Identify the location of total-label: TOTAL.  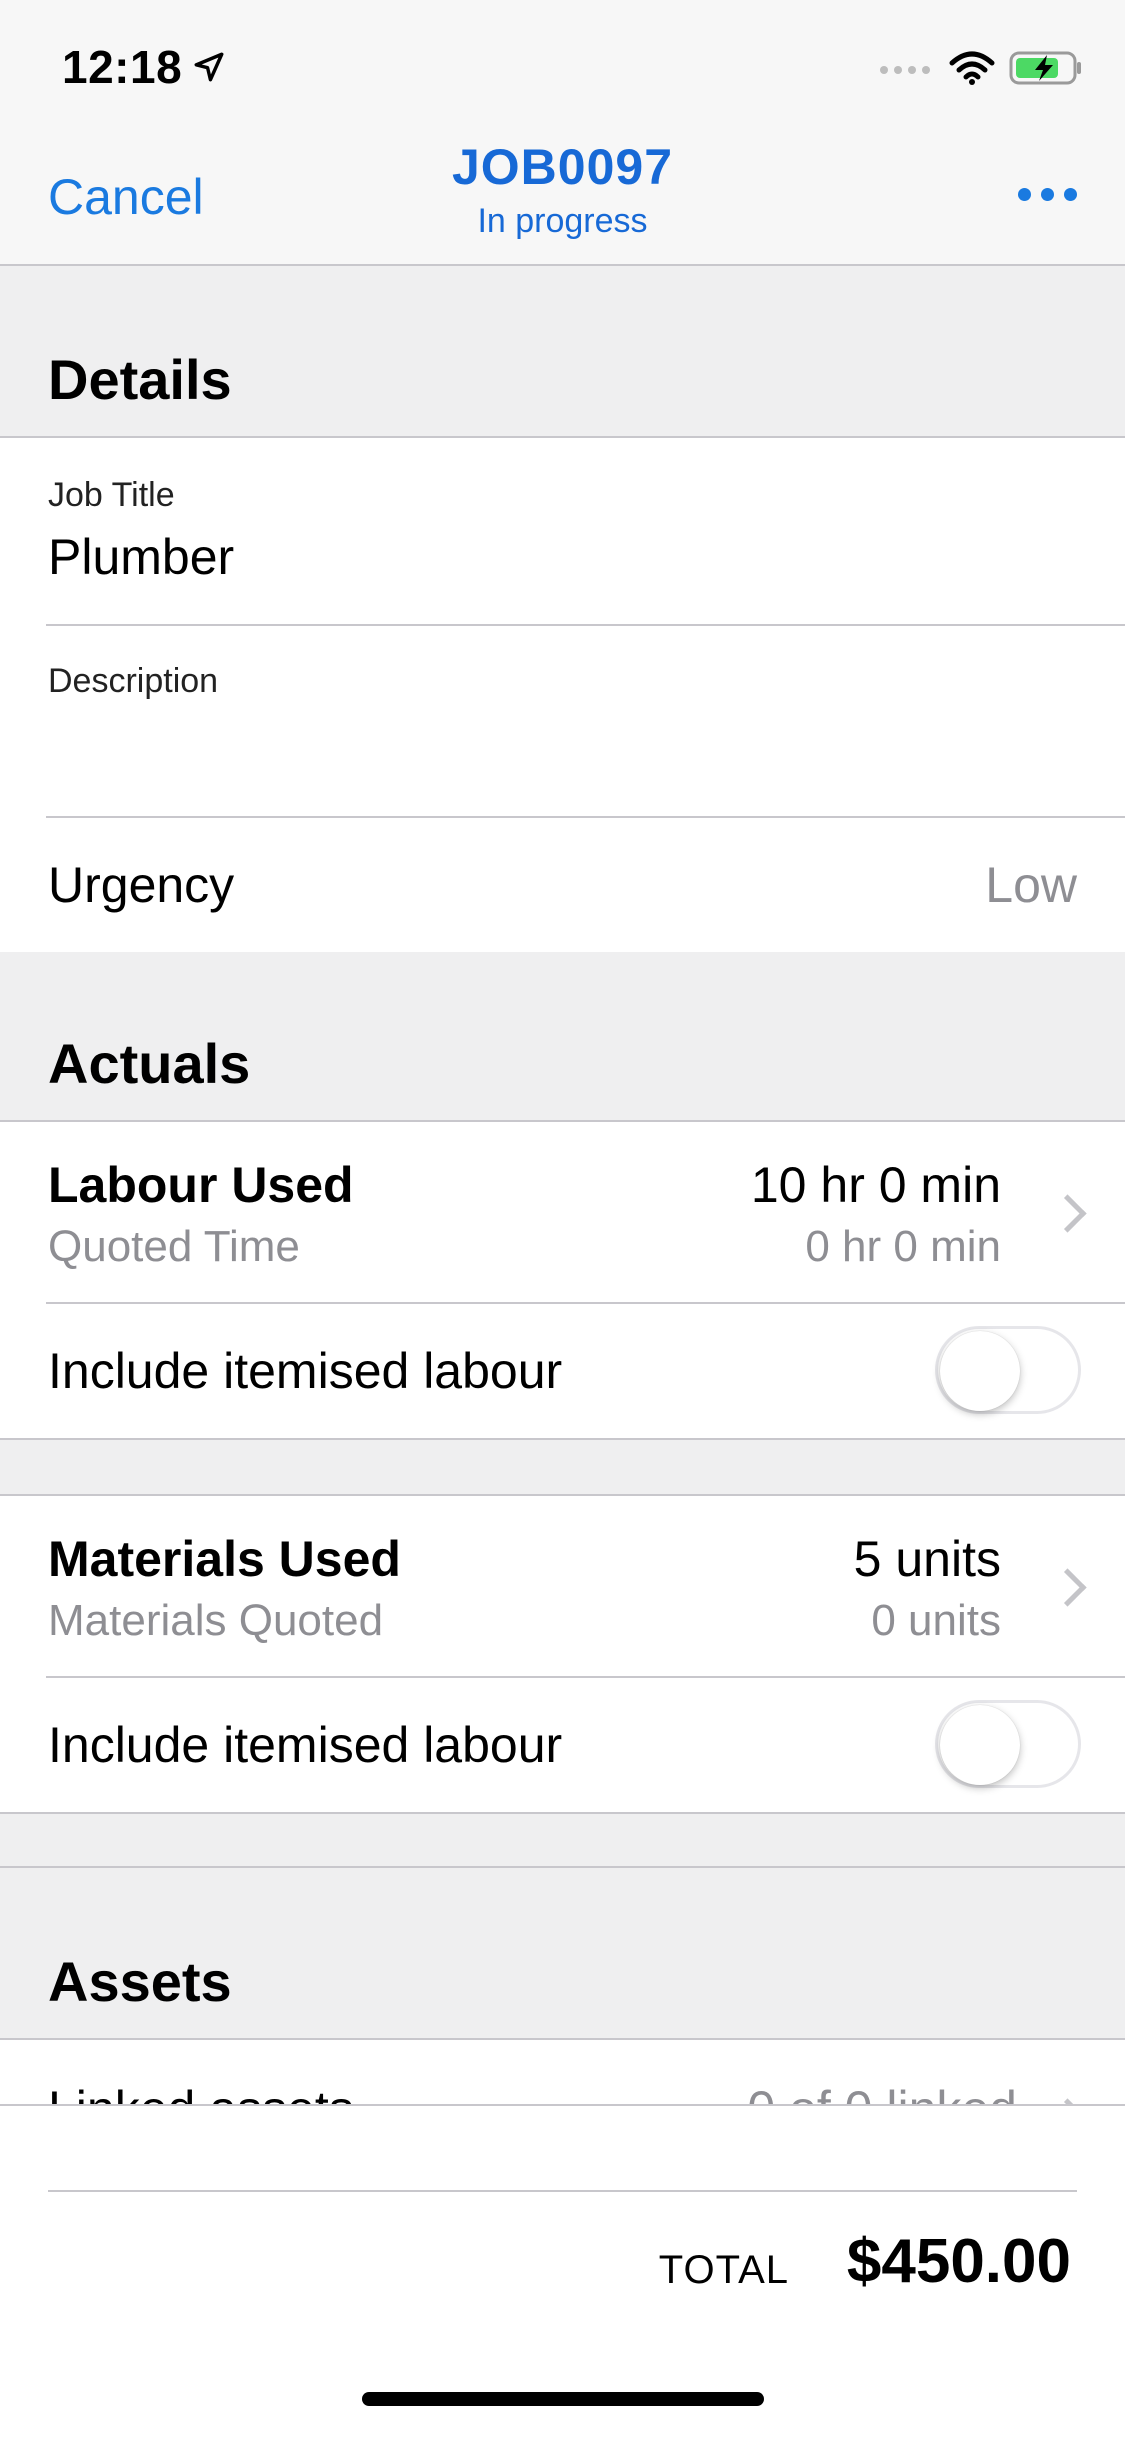
(723, 2270).